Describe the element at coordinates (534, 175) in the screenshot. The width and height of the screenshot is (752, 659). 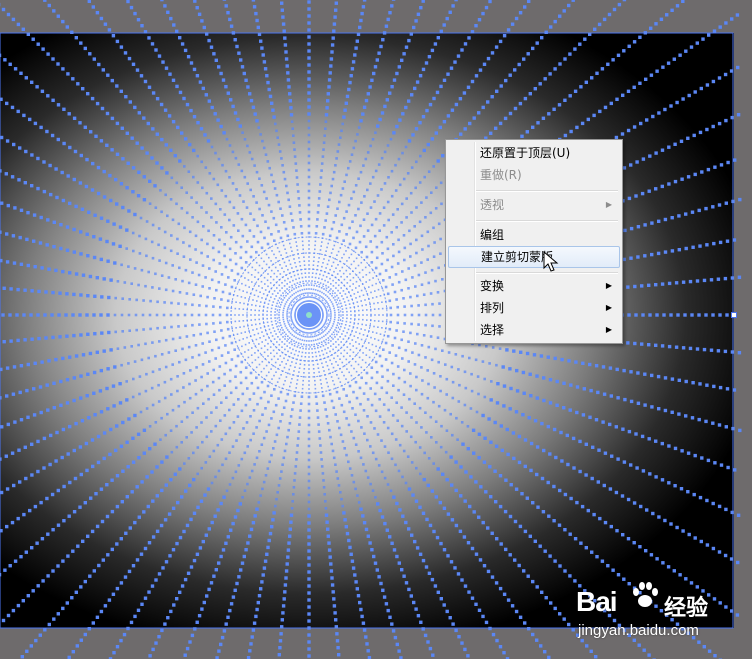
I see `menu-item-redo: 重做(R)` at that location.